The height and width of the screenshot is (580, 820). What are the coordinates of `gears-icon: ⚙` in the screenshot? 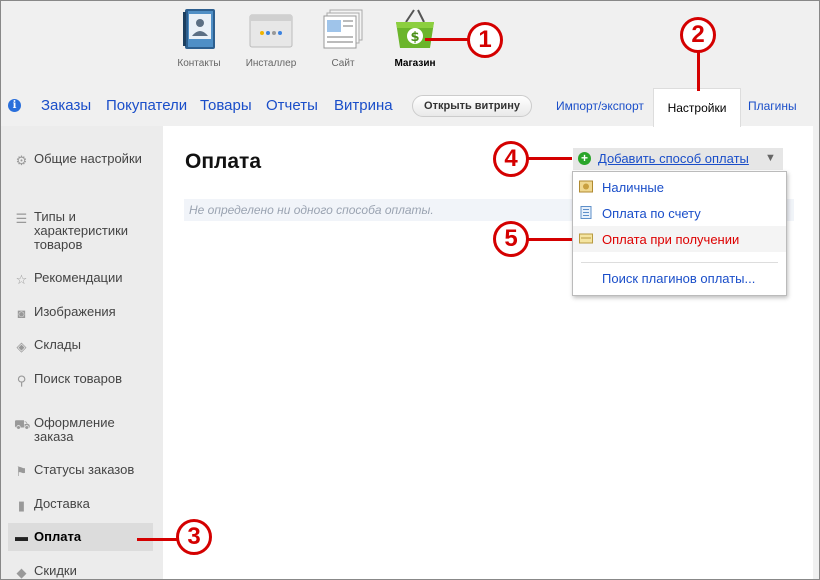 It's located at (21, 160).